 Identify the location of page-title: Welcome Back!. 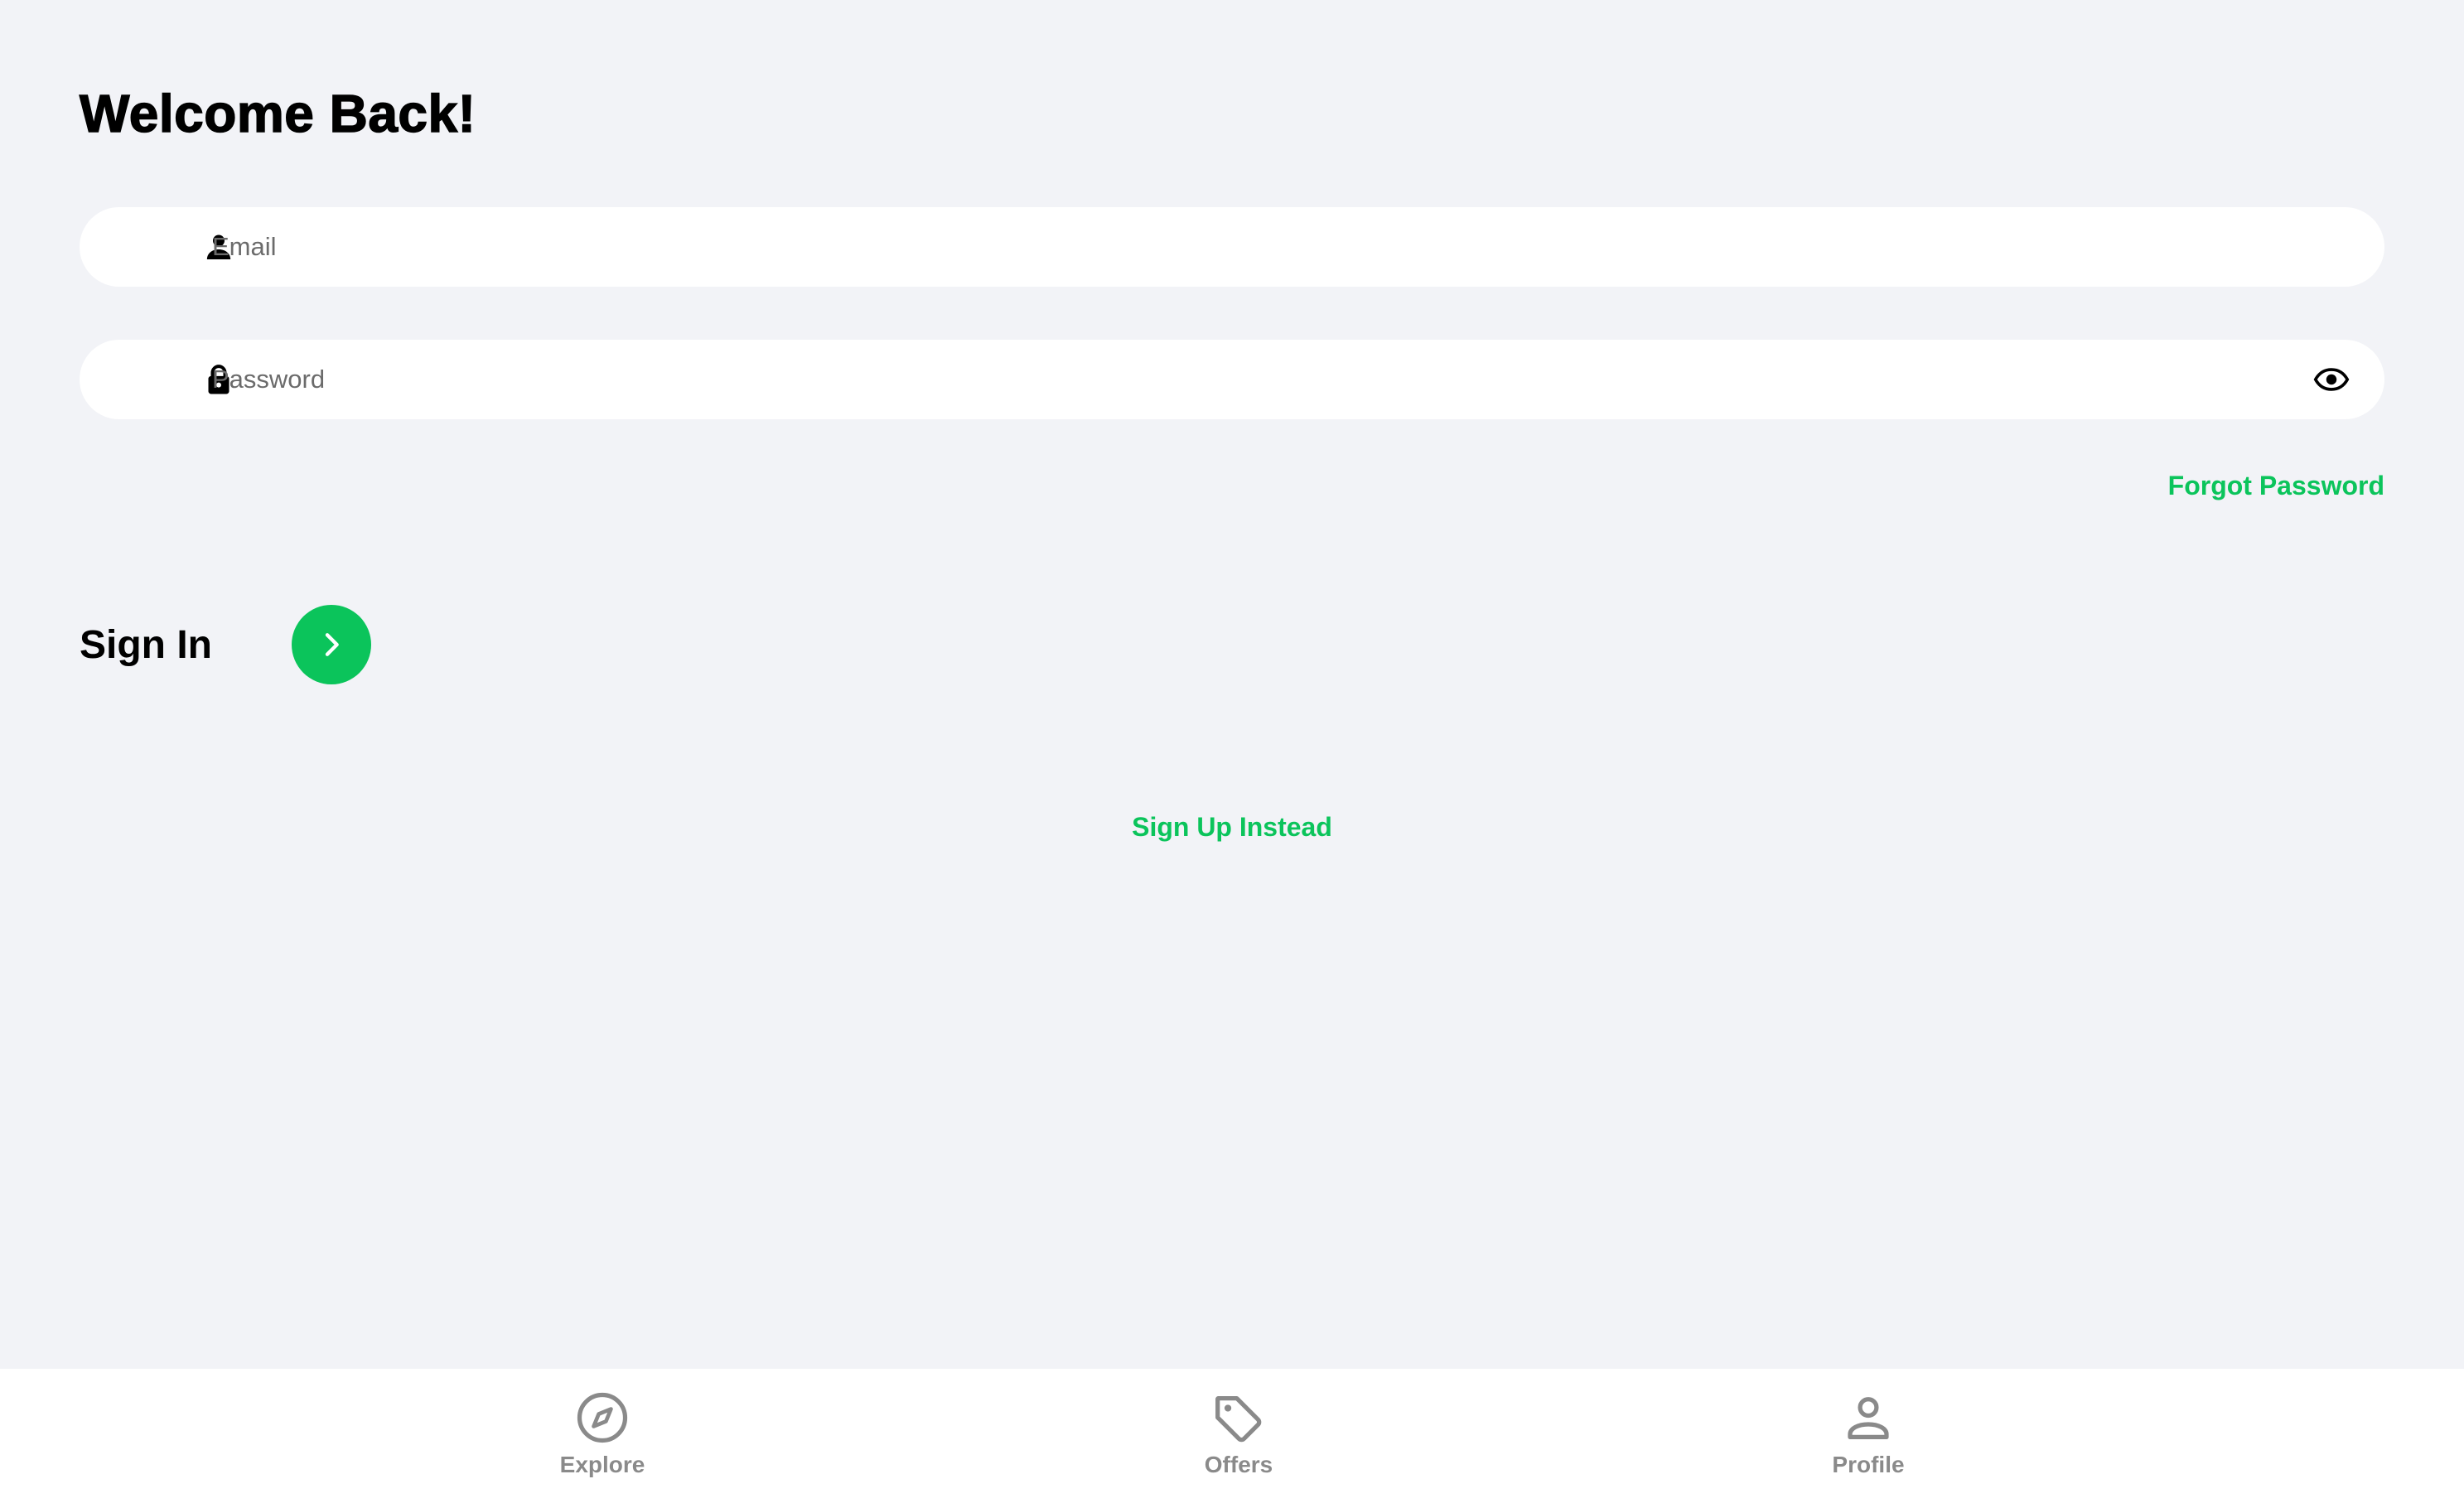
(277, 113).